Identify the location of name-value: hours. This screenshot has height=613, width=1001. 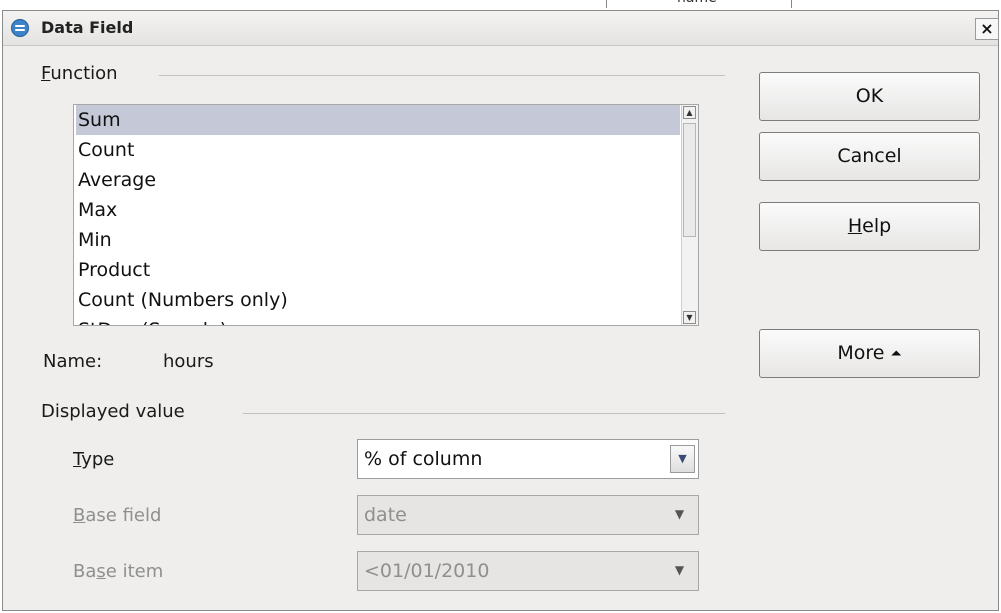
(188, 361).